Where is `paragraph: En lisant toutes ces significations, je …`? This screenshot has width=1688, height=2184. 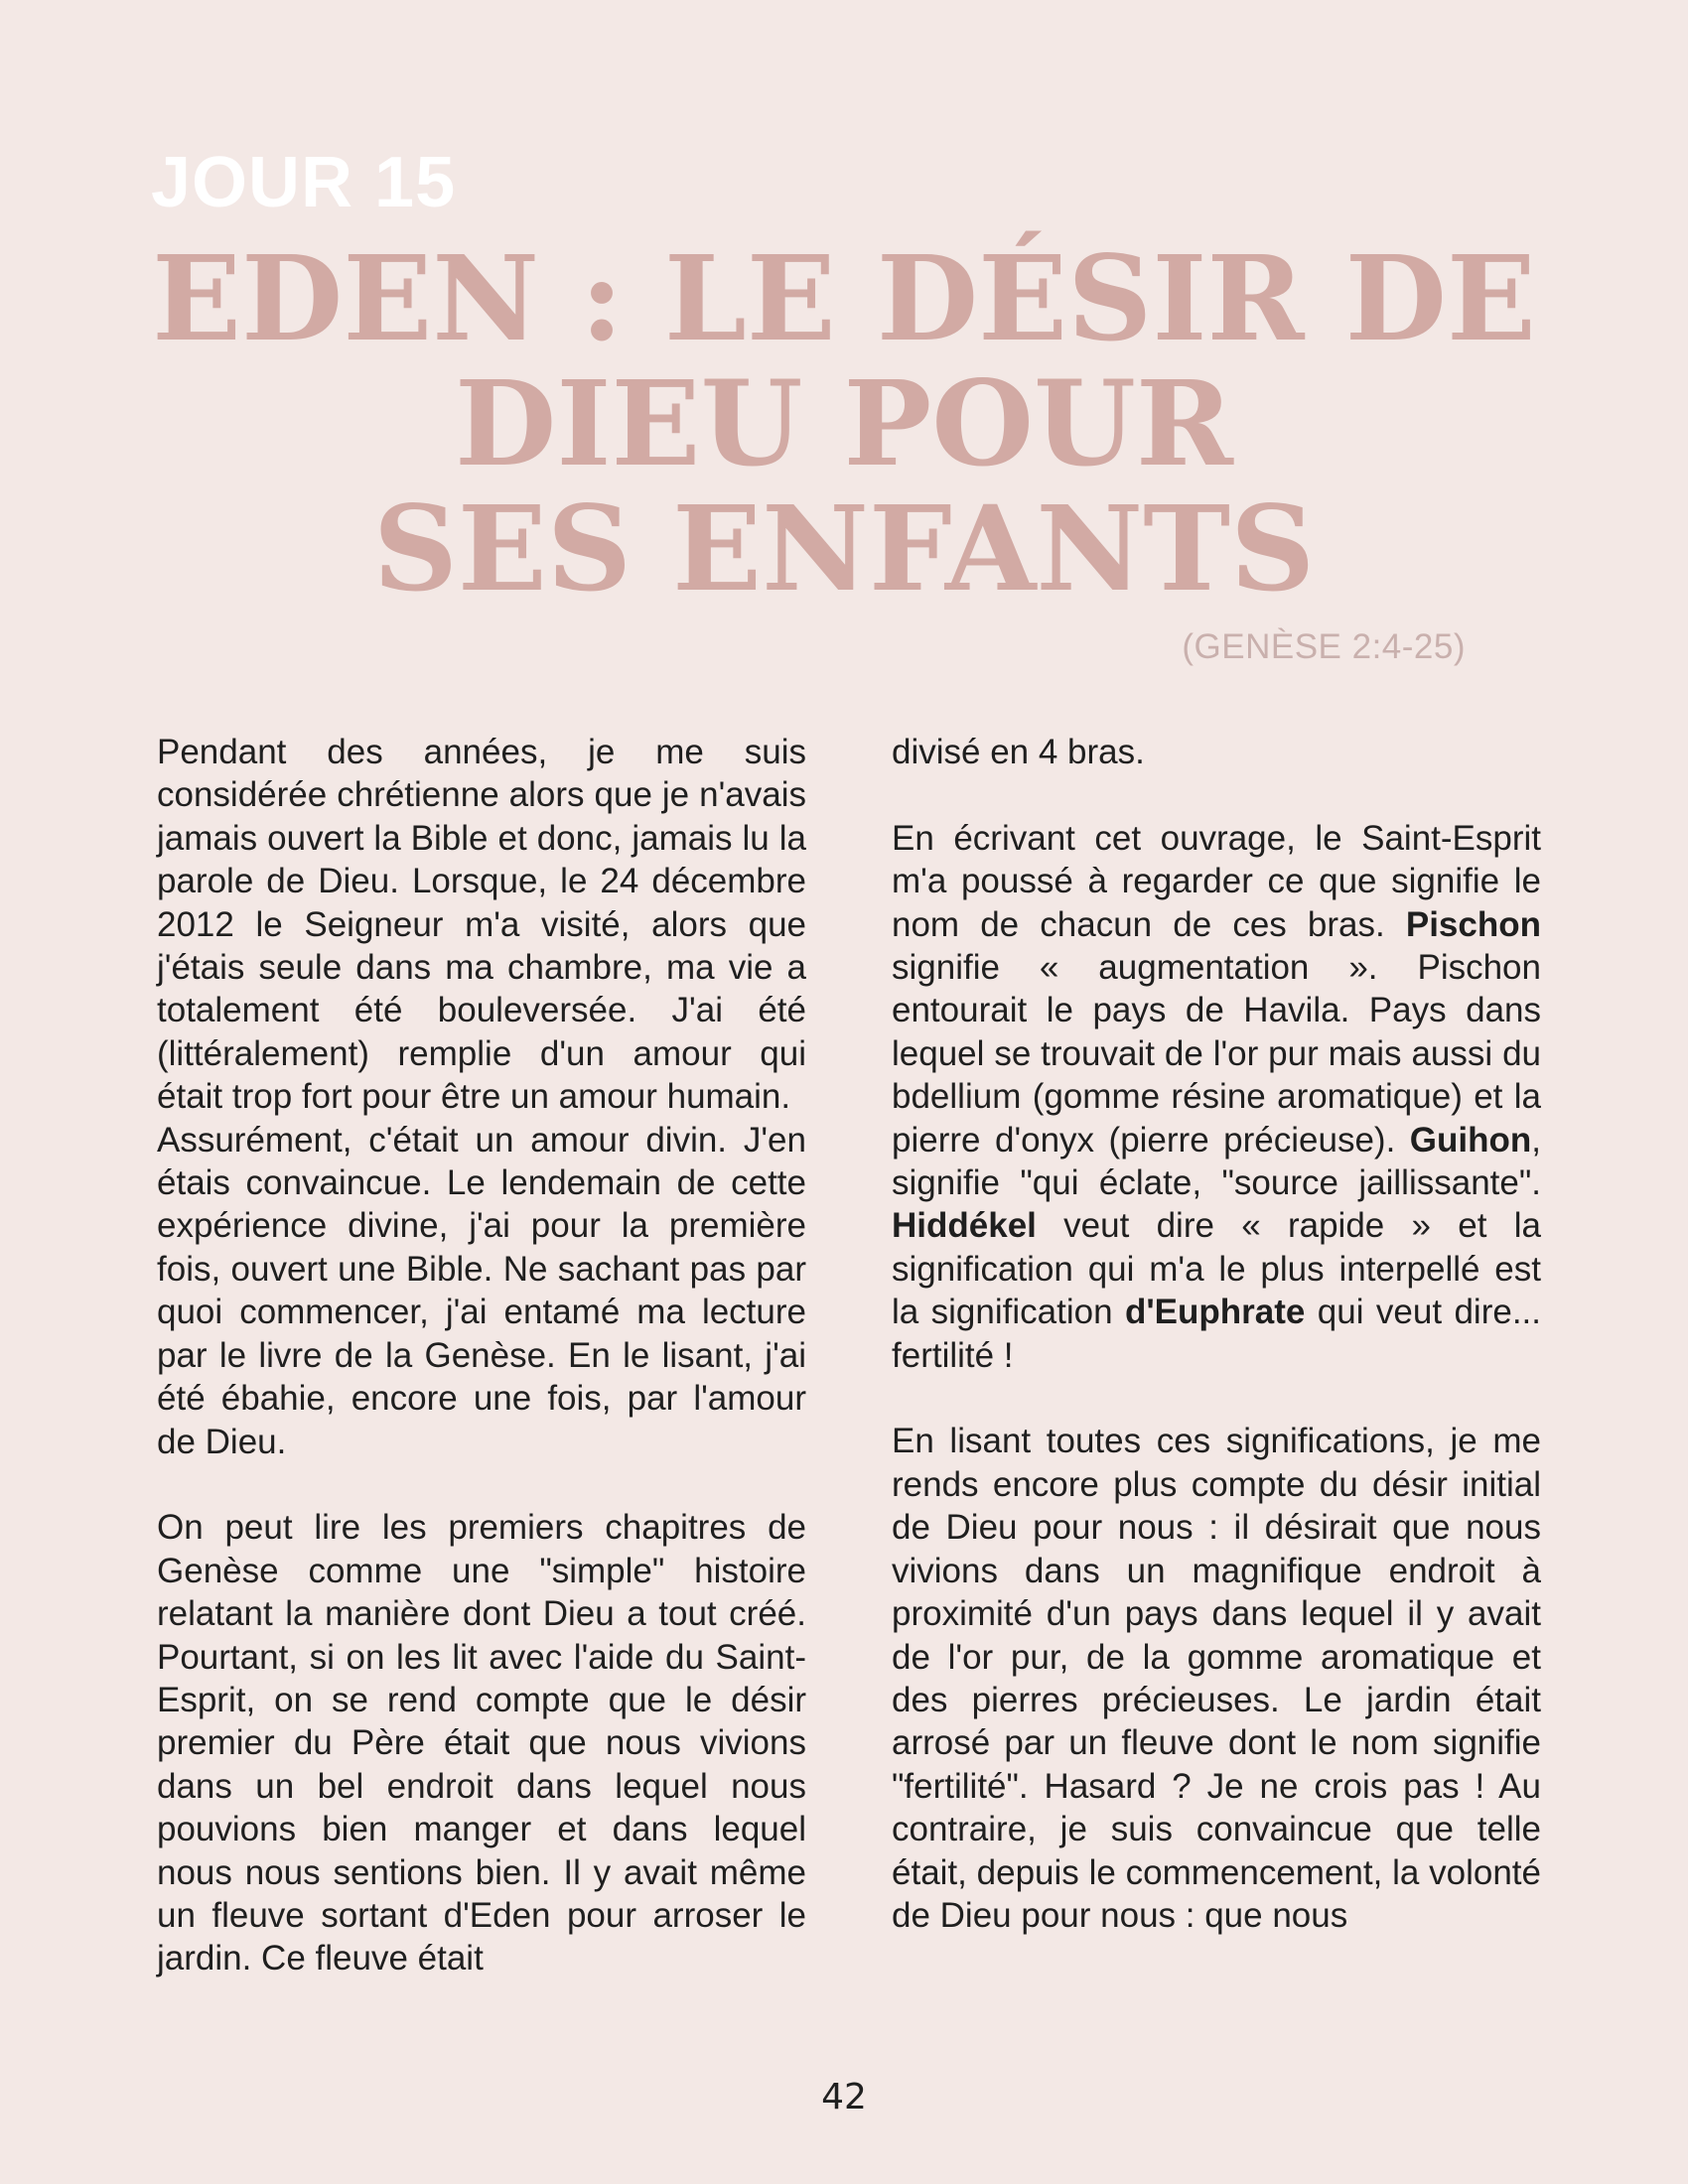
paragraph: En lisant toutes ces significations, je … is located at coordinates (1216, 1678).